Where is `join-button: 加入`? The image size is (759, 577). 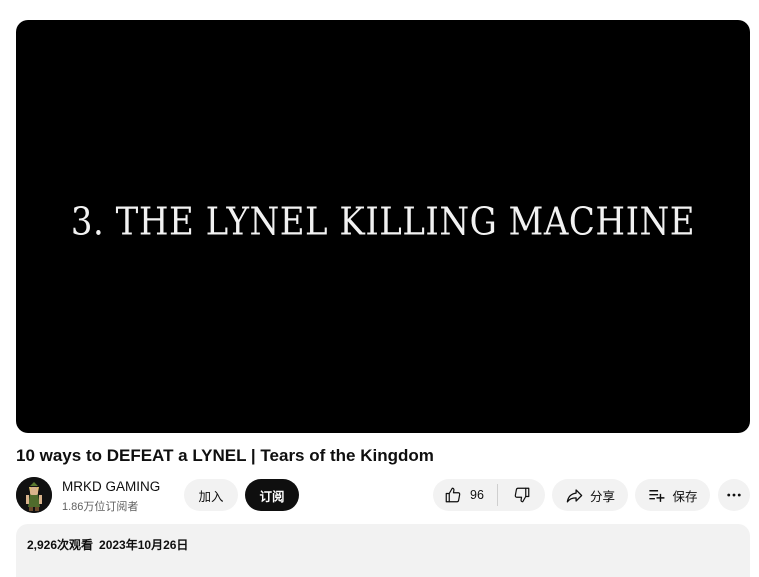
join-button: 加入 is located at coordinates (211, 495).